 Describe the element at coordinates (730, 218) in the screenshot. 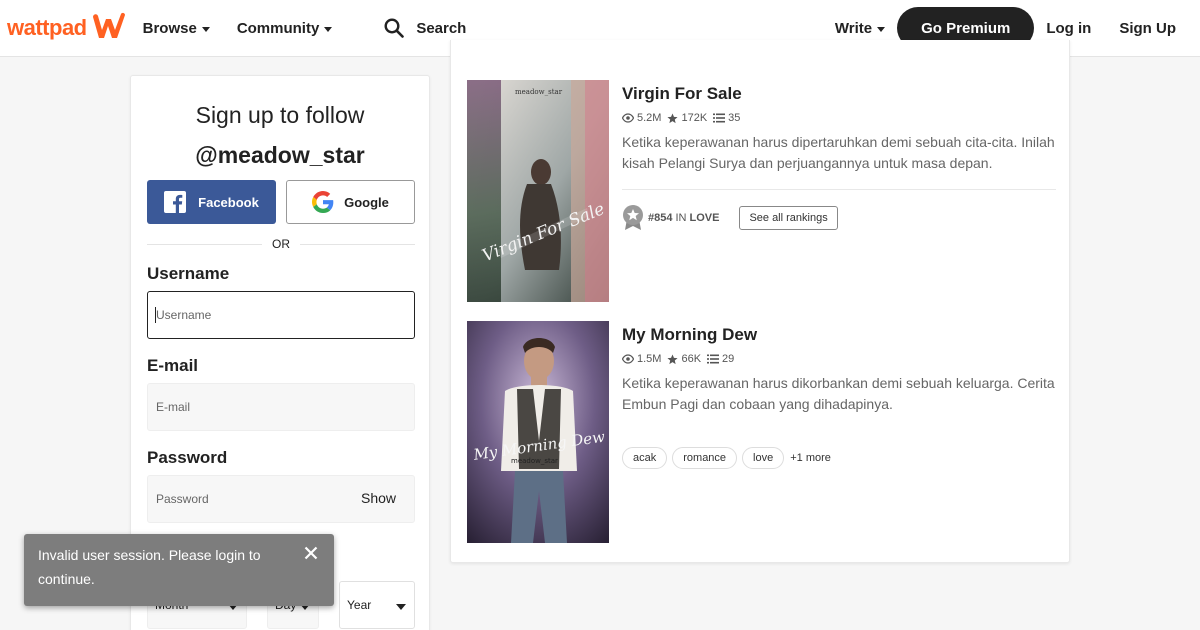

I see `story-ranking: #854 IN LOVE See all rankings` at that location.